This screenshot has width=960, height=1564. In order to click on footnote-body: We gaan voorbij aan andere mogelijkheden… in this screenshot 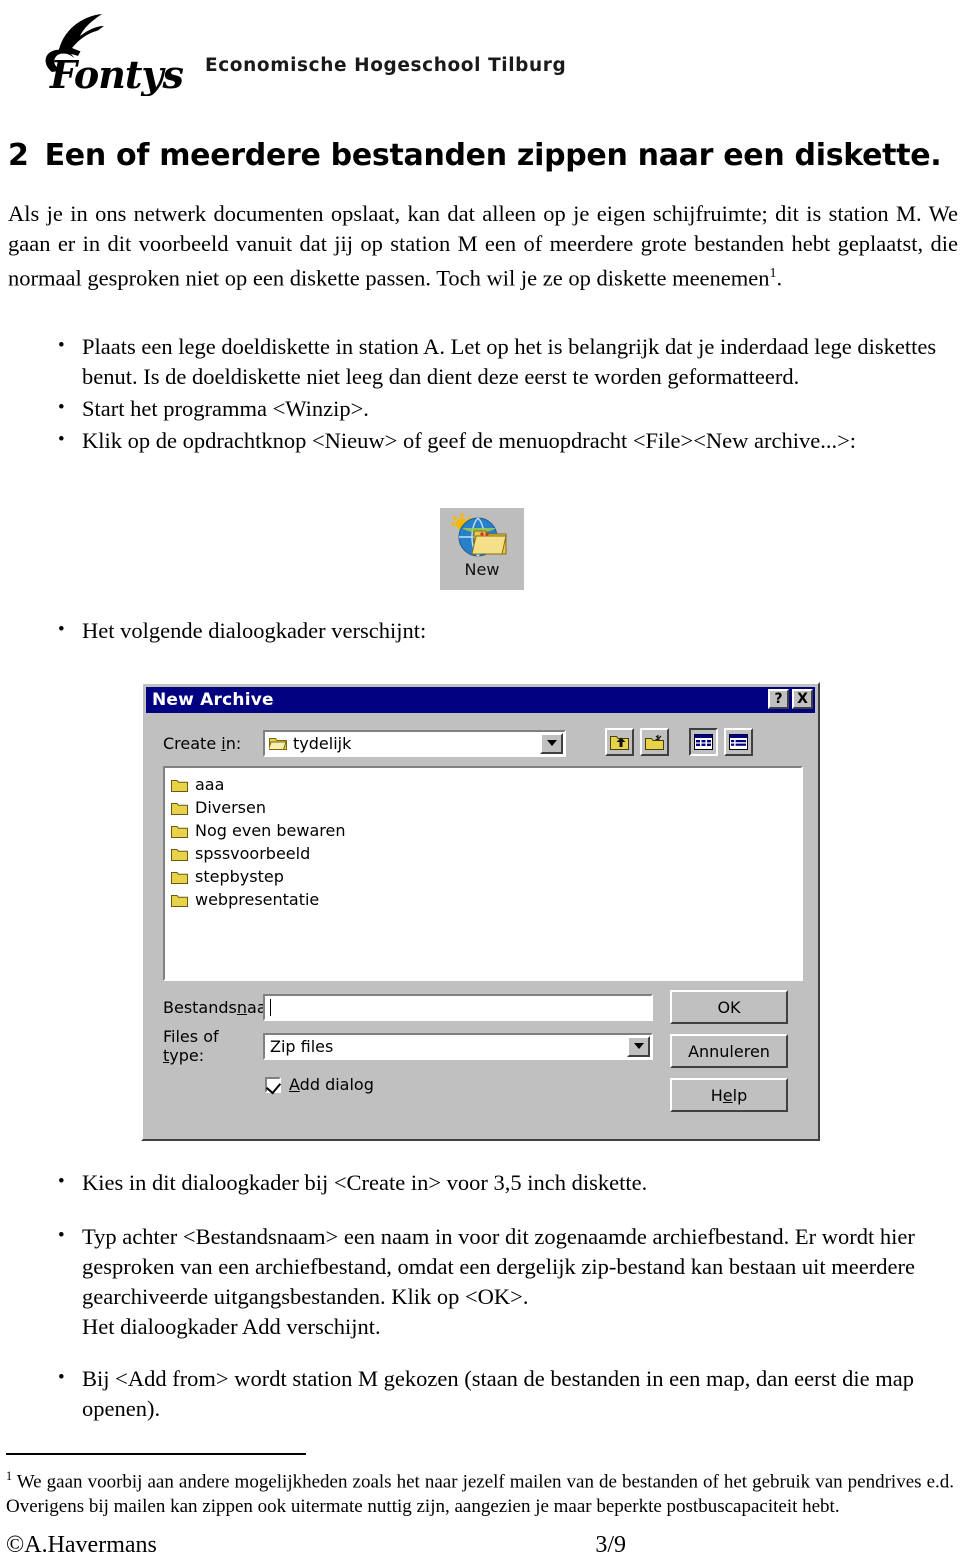, I will do `click(480, 1494)`.